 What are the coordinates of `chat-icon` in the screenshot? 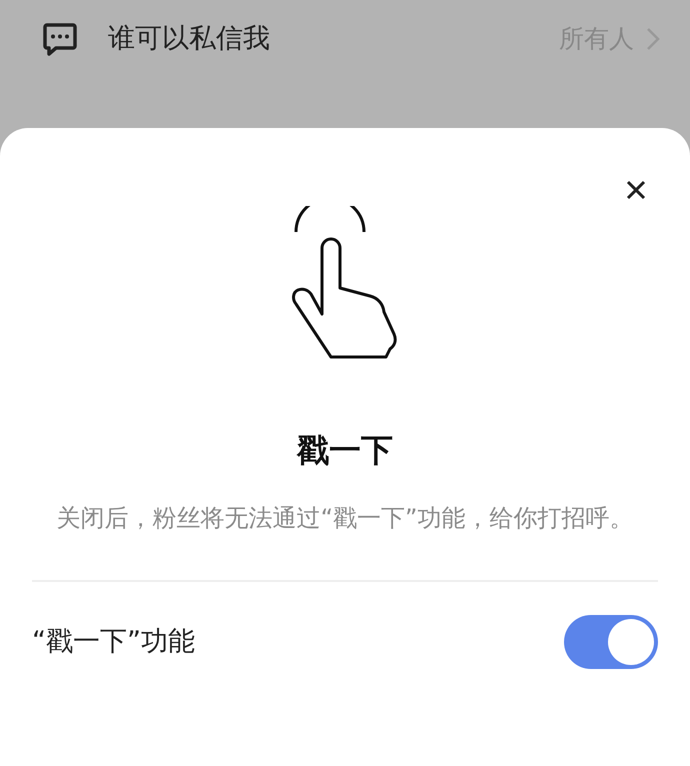 It's located at (60, 39).